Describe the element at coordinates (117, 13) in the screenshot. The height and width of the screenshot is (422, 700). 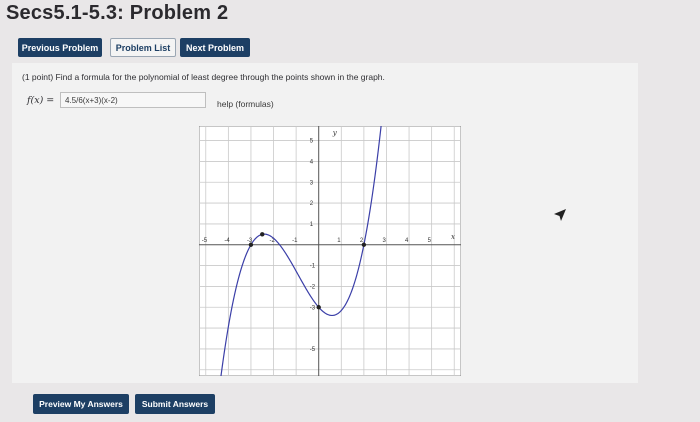
I see `page-title: Secs5.1-5.3: Problem 2` at that location.